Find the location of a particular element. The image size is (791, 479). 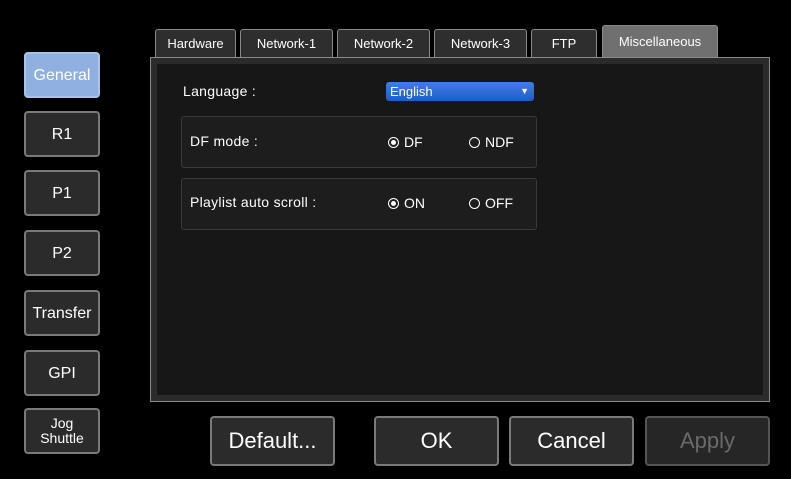

nav-p1-label: P1 is located at coordinates (62, 193).